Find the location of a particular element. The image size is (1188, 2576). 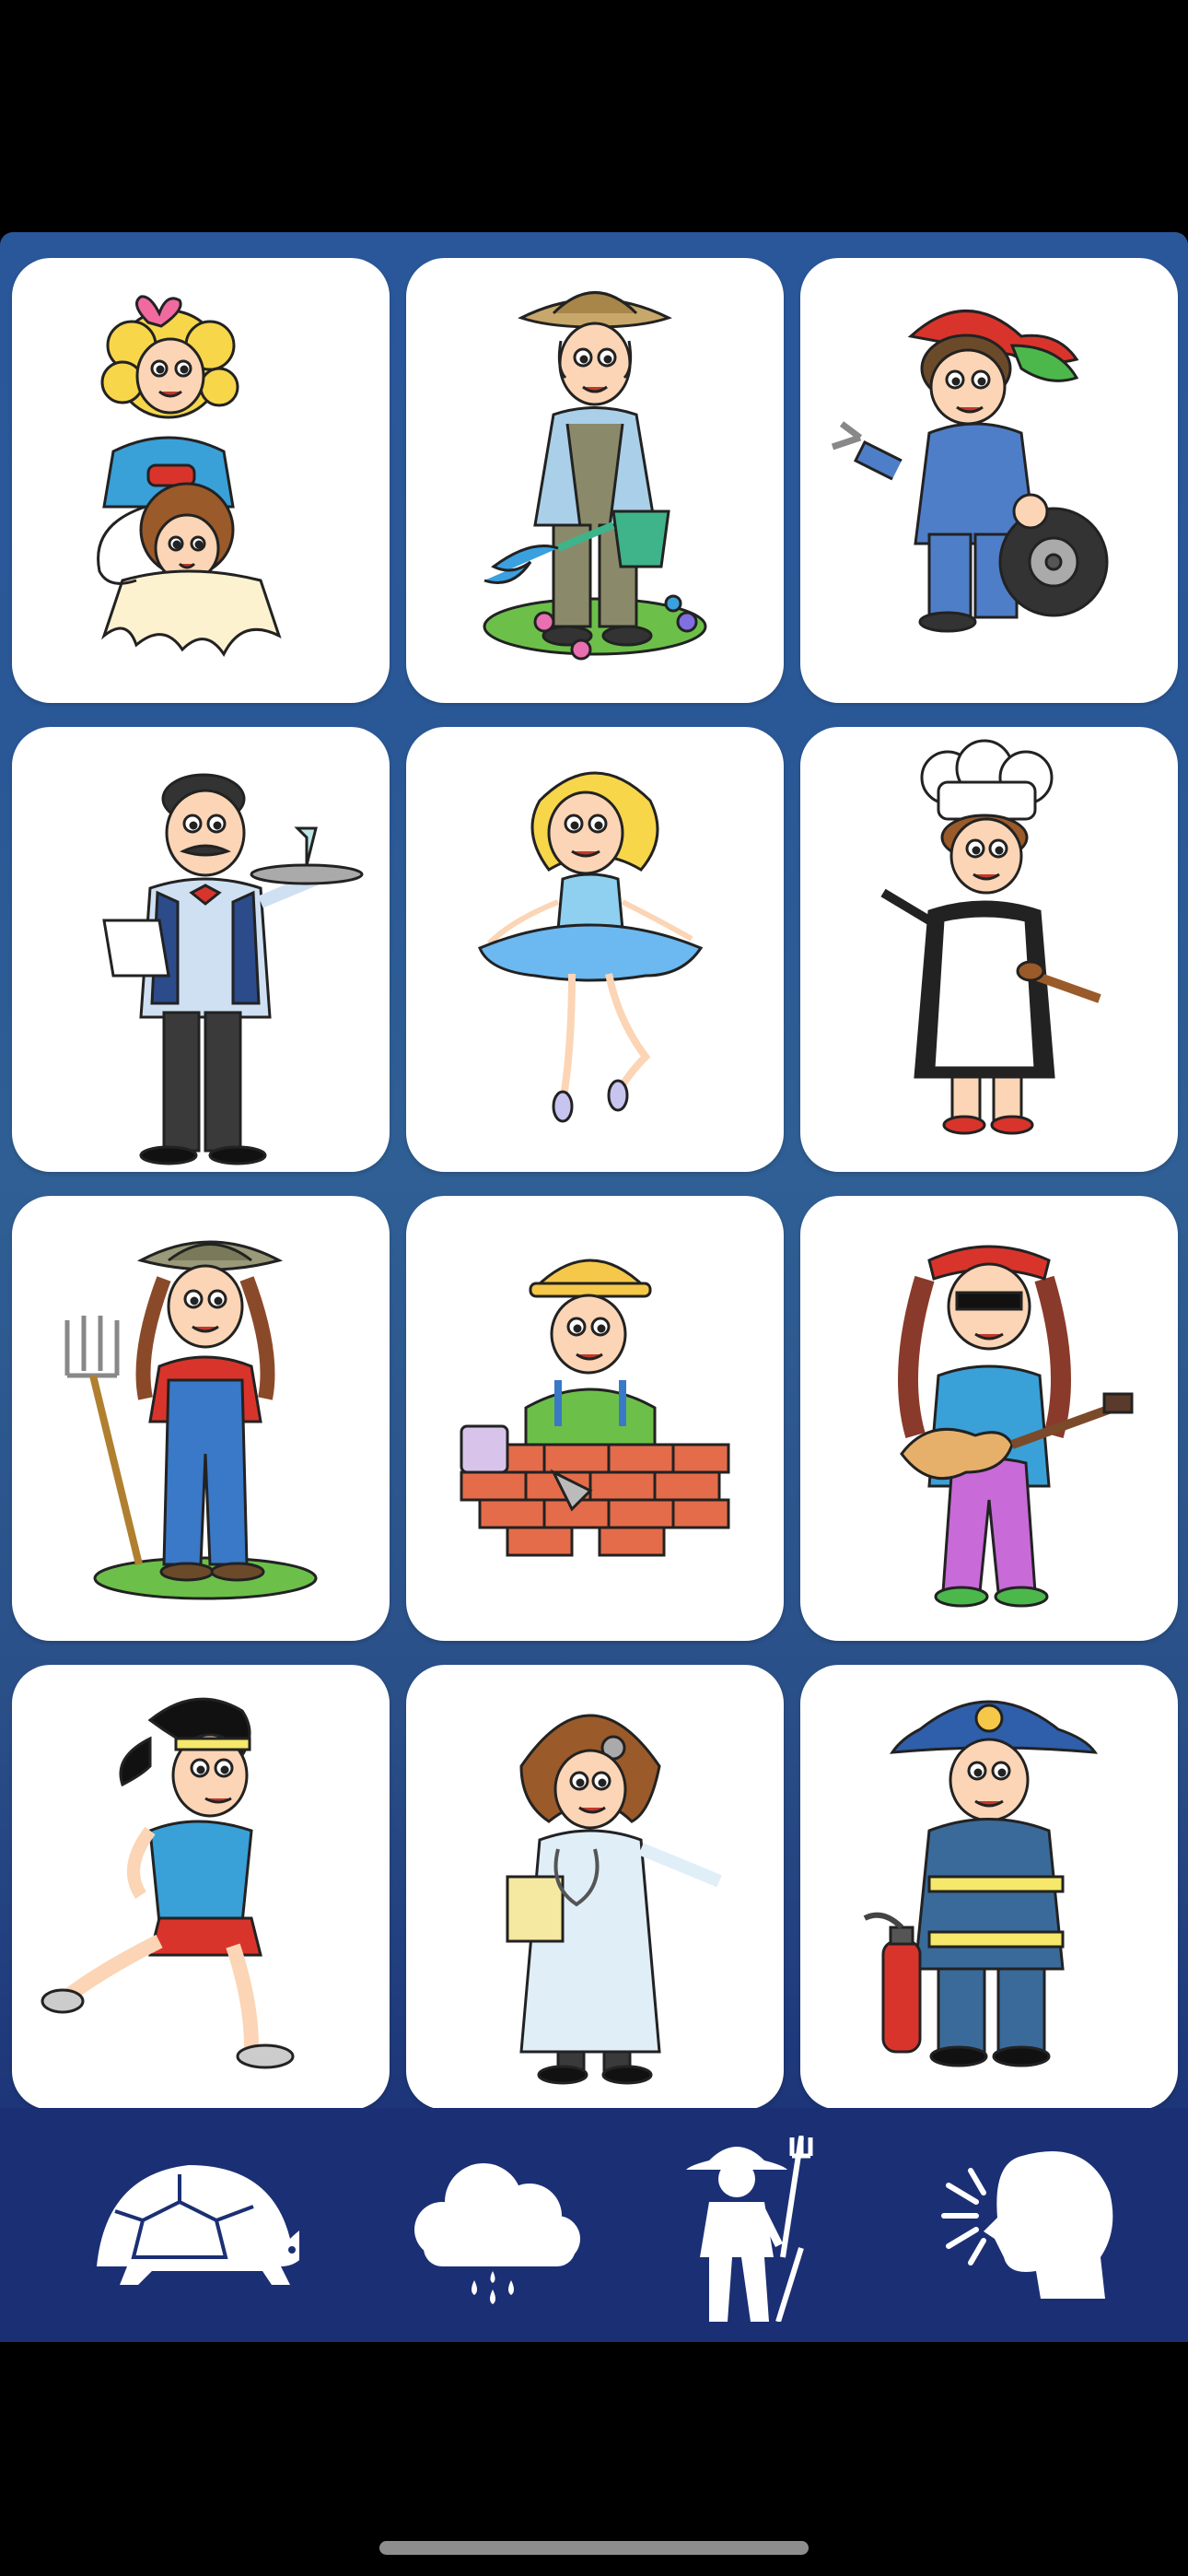

card-gardener is located at coordinates (595, 480).